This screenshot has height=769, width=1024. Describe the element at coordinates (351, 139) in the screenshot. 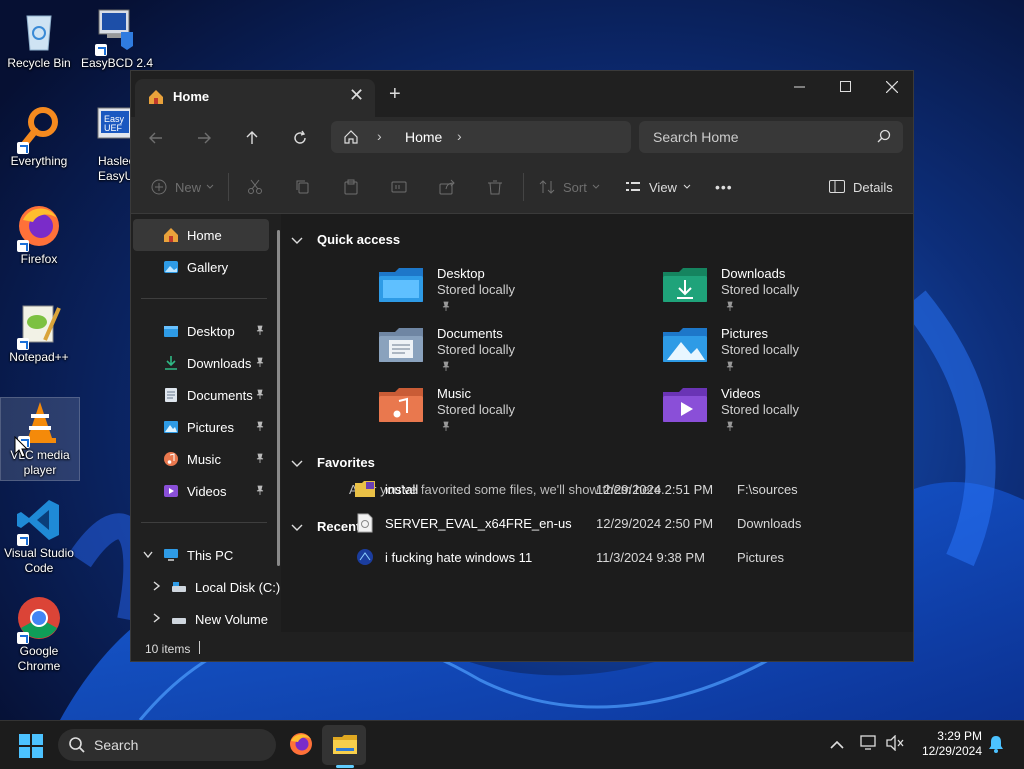

I see `home-outline-icon` at that location.